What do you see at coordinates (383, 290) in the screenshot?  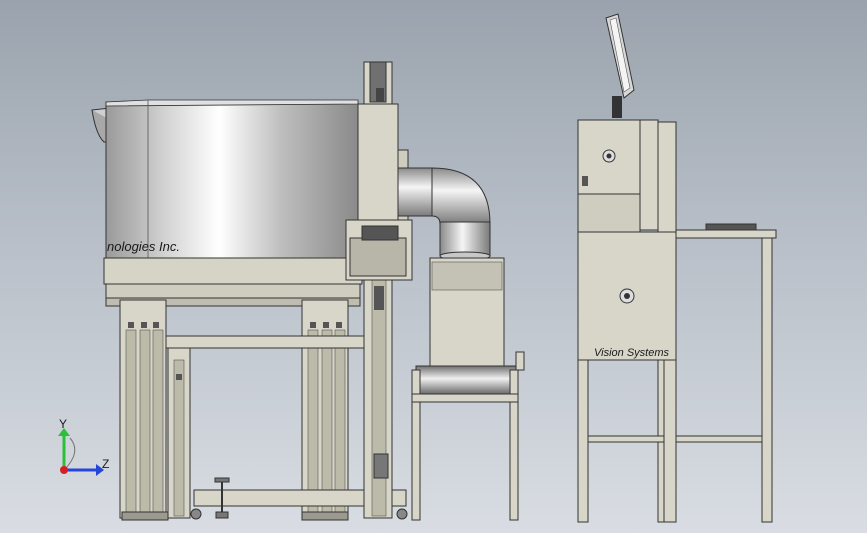 I see `vertical-post` at bounding box center [383, 290].